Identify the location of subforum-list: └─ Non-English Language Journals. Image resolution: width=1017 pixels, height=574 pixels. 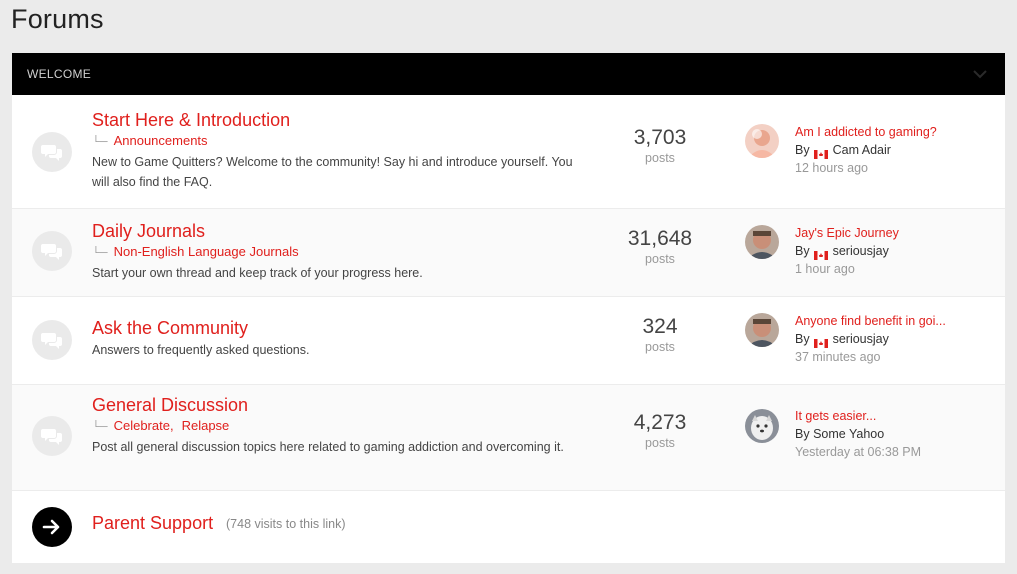
(339, 252).